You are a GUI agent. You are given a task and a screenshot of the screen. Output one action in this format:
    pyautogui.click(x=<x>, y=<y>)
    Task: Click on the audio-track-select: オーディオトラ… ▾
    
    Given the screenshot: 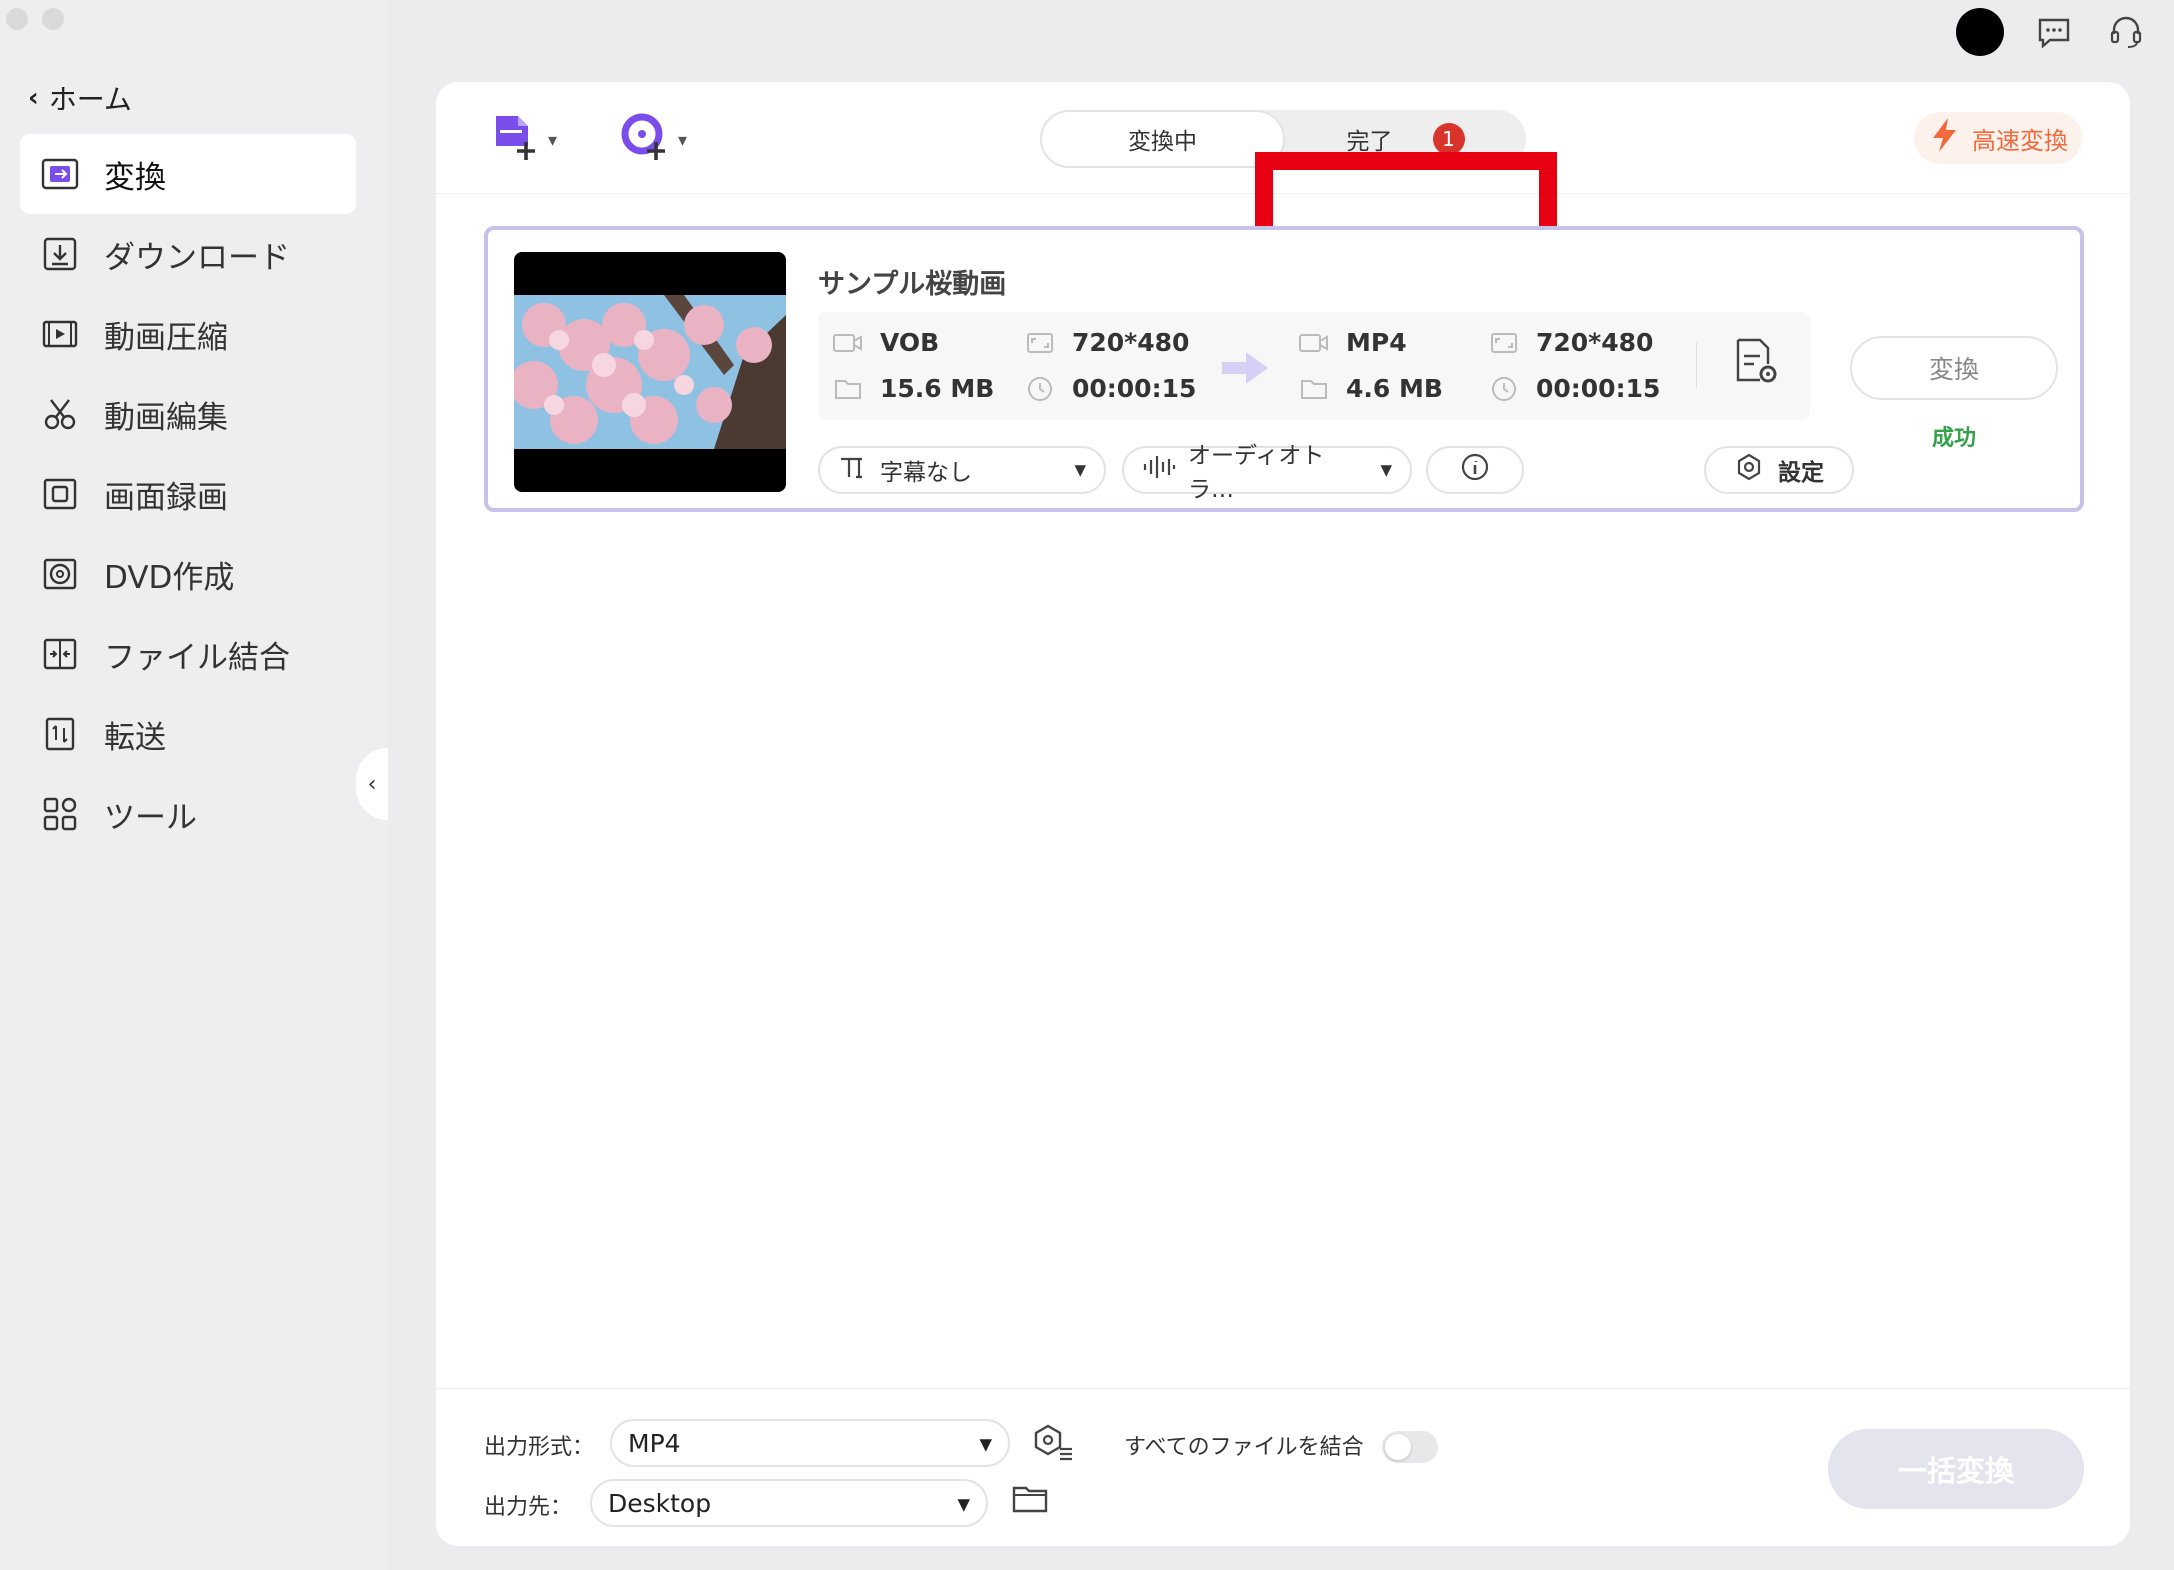 What is the action you would take?
    pyautogui.click(x=1267, y=473)
    